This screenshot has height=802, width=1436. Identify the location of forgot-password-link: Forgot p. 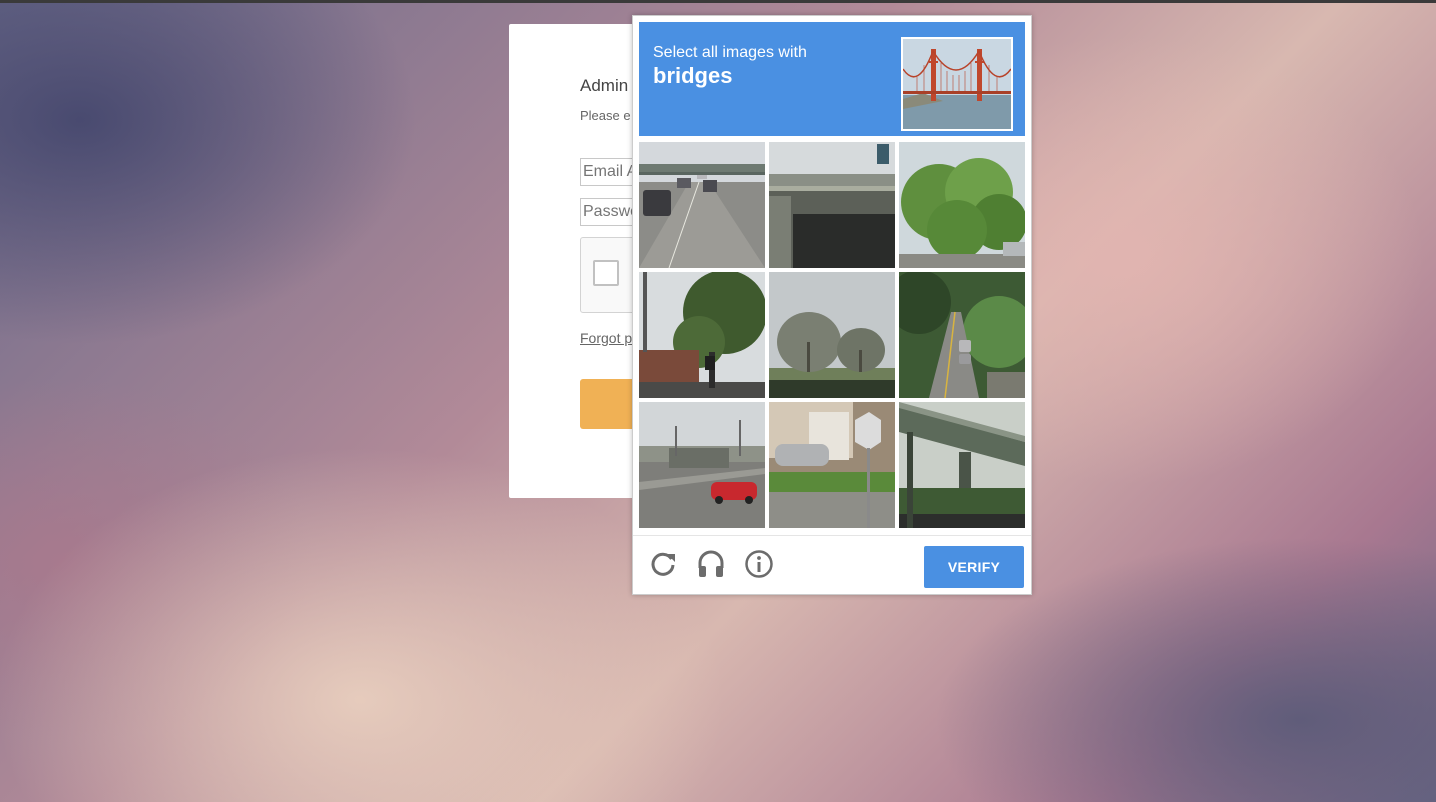
(606, 338).